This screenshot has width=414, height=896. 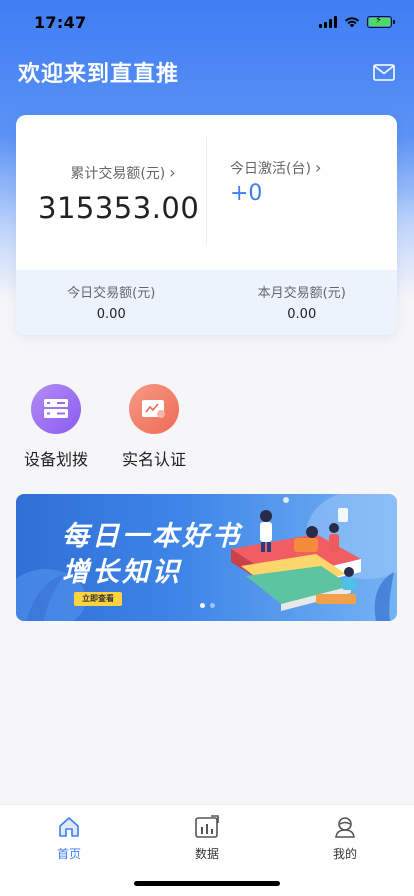 I want to click on quick-actions: 设备划拨 实名认证, so click(x=207, y=429).